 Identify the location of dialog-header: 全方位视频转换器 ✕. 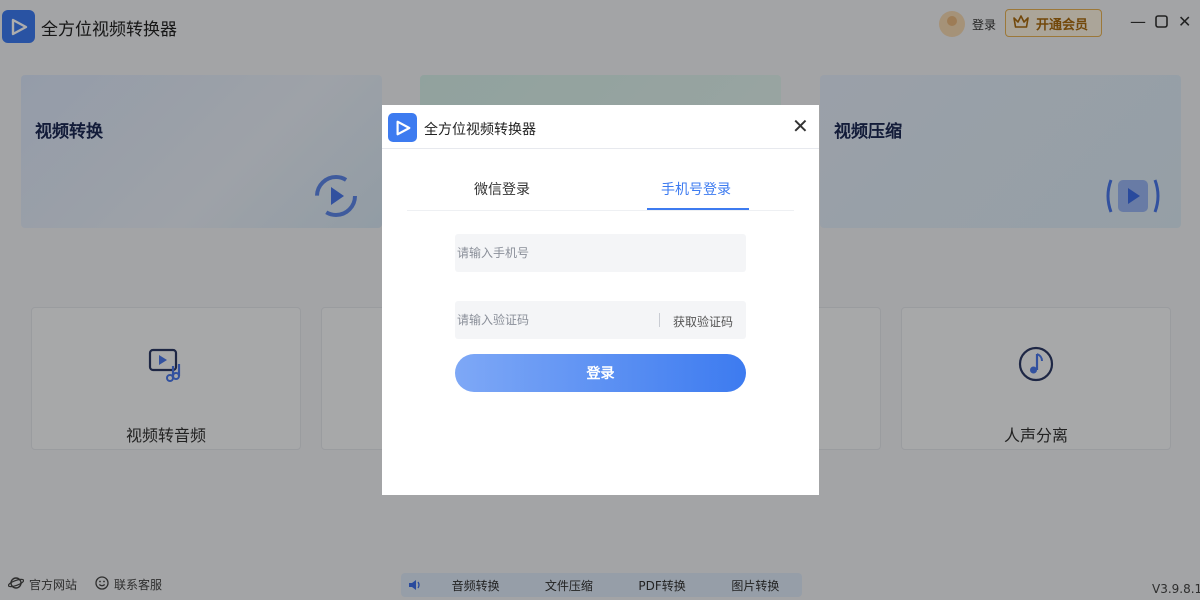
(600, 127).